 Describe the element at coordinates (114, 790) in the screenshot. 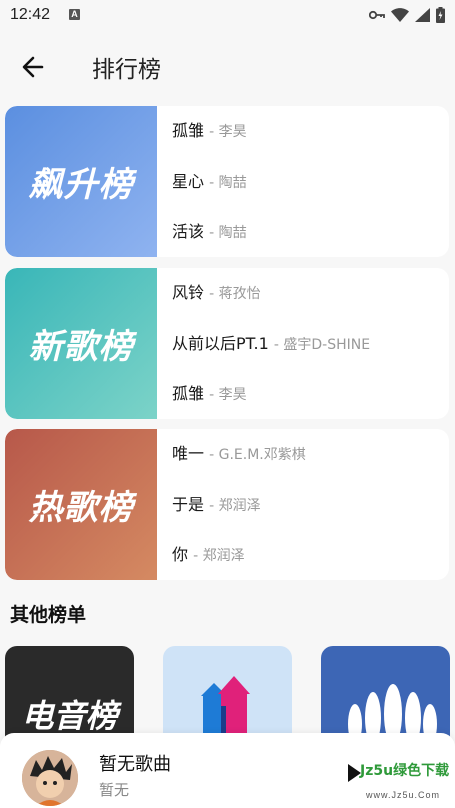

I see `player-artist: 暂无` at that location.